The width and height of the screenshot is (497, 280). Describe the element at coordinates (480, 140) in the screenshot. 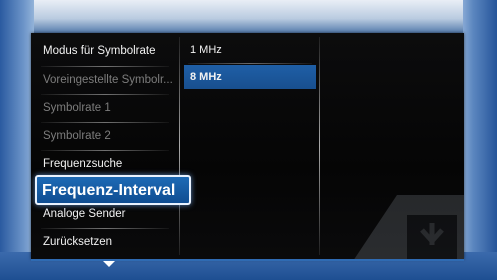

I see `screen-frame-right` at that location.